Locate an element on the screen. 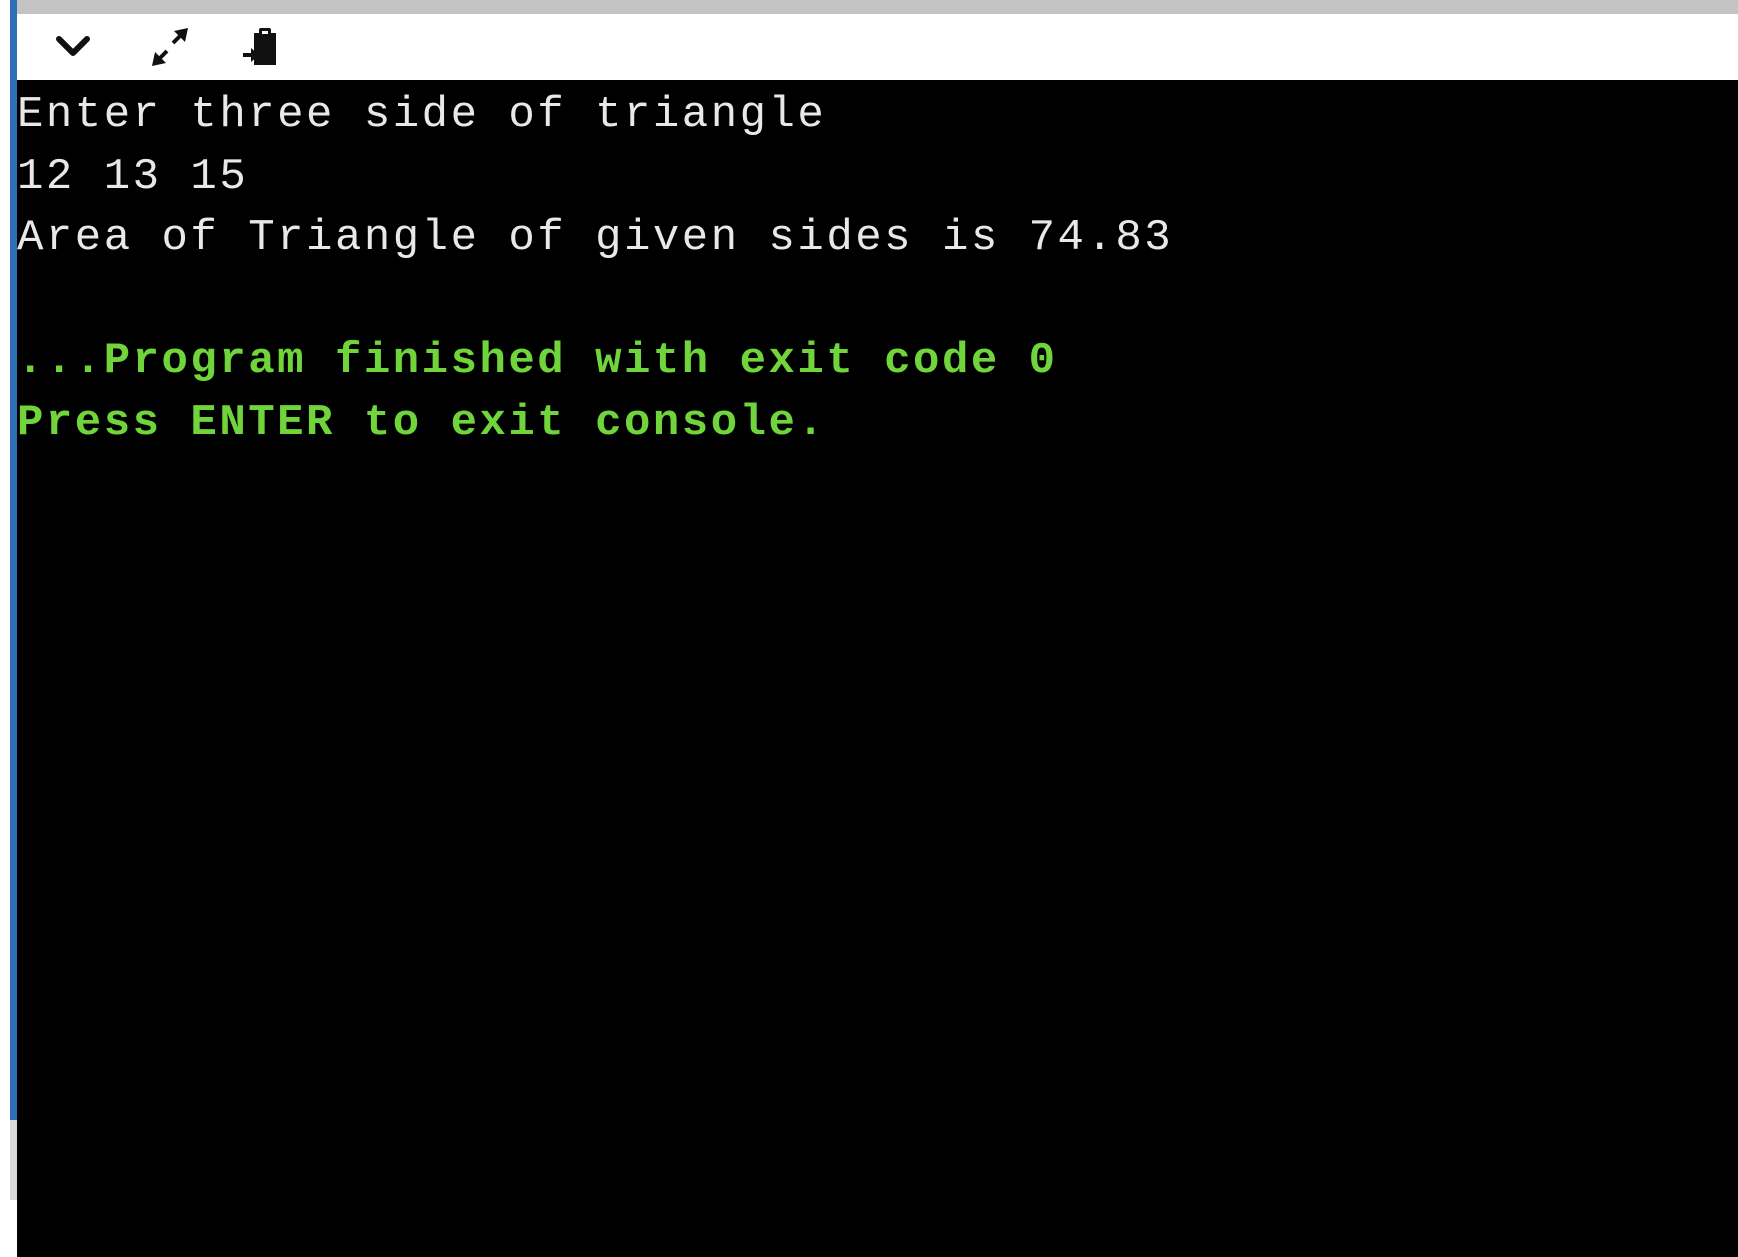 The width and height of the screenshot is (1738, 1257). clipboard-paste-icon is located at coordinates (259, 46).